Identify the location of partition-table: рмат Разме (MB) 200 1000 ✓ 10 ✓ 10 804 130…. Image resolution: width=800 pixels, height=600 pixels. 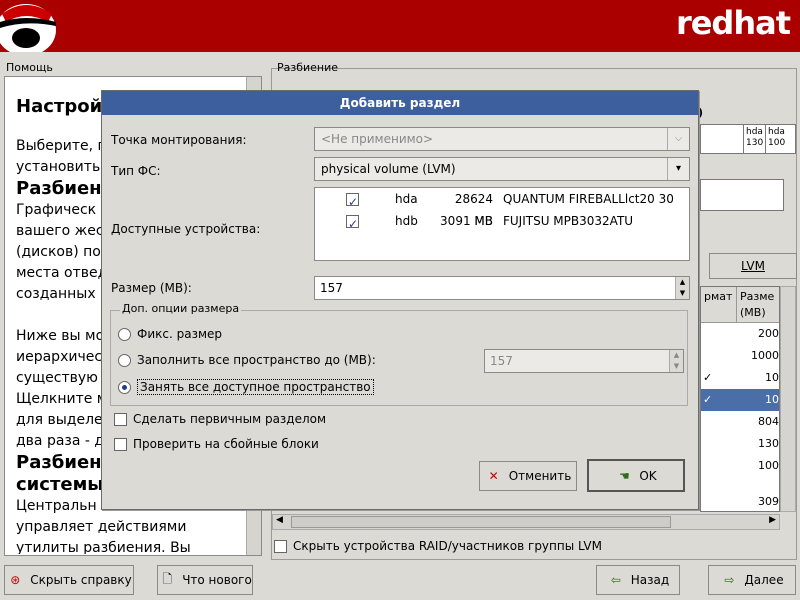
(740, 399).